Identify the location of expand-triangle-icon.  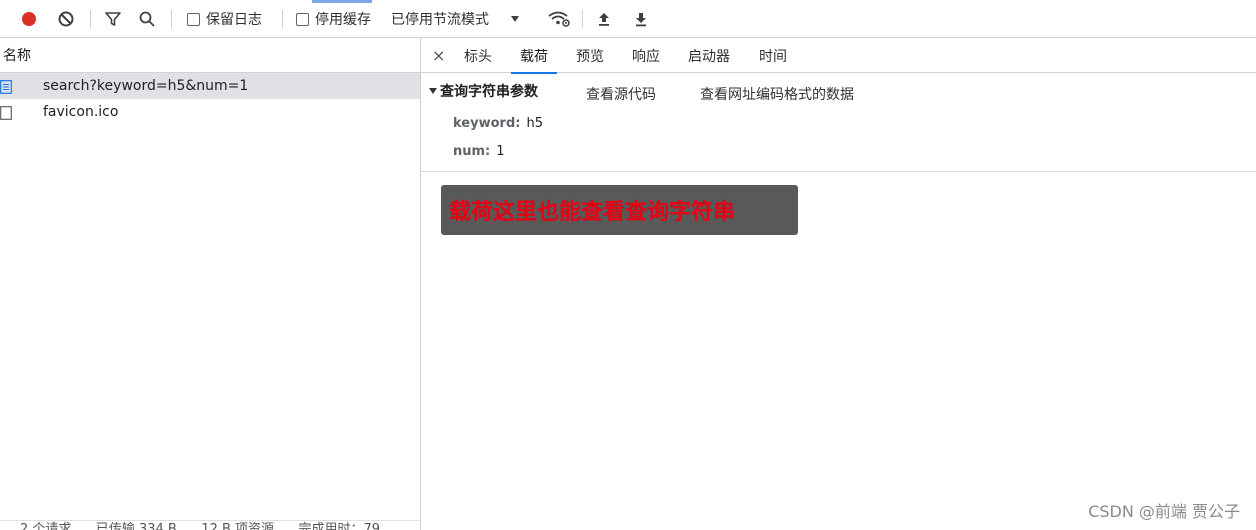
(433, 91).